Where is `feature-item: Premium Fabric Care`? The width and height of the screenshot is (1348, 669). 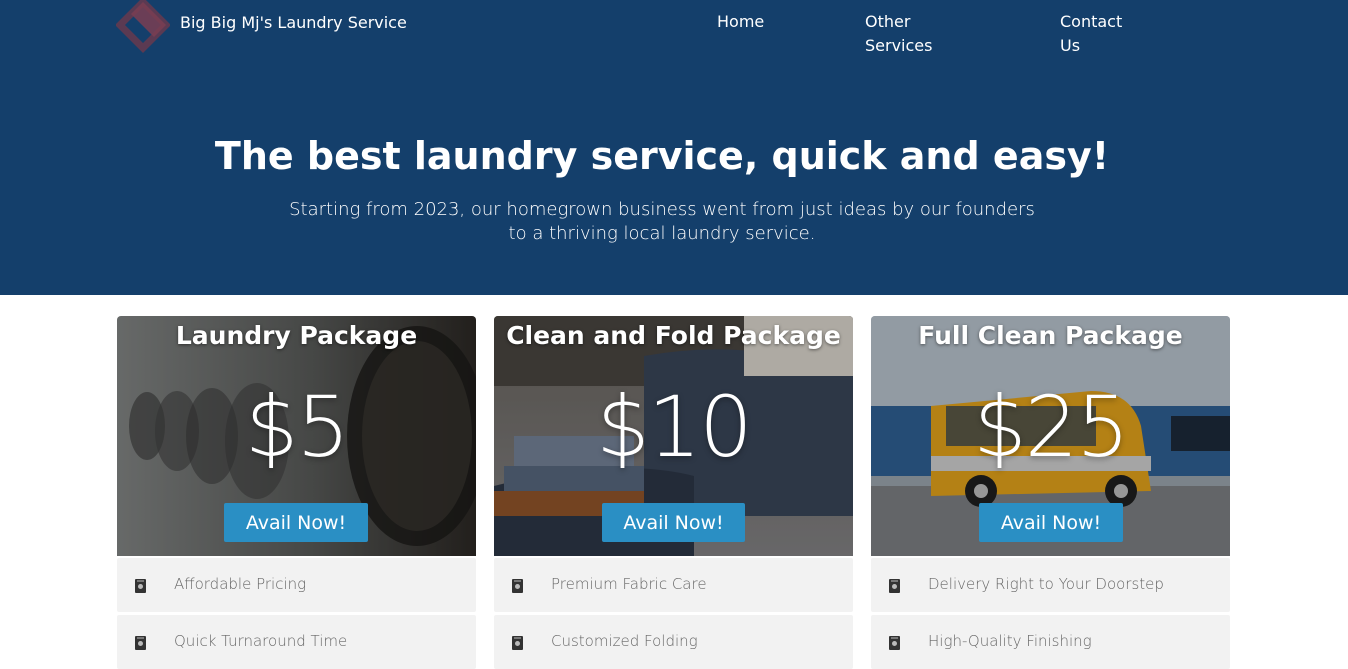 feature-item: Premium Fabric Care is located at coordinates (673, 585).